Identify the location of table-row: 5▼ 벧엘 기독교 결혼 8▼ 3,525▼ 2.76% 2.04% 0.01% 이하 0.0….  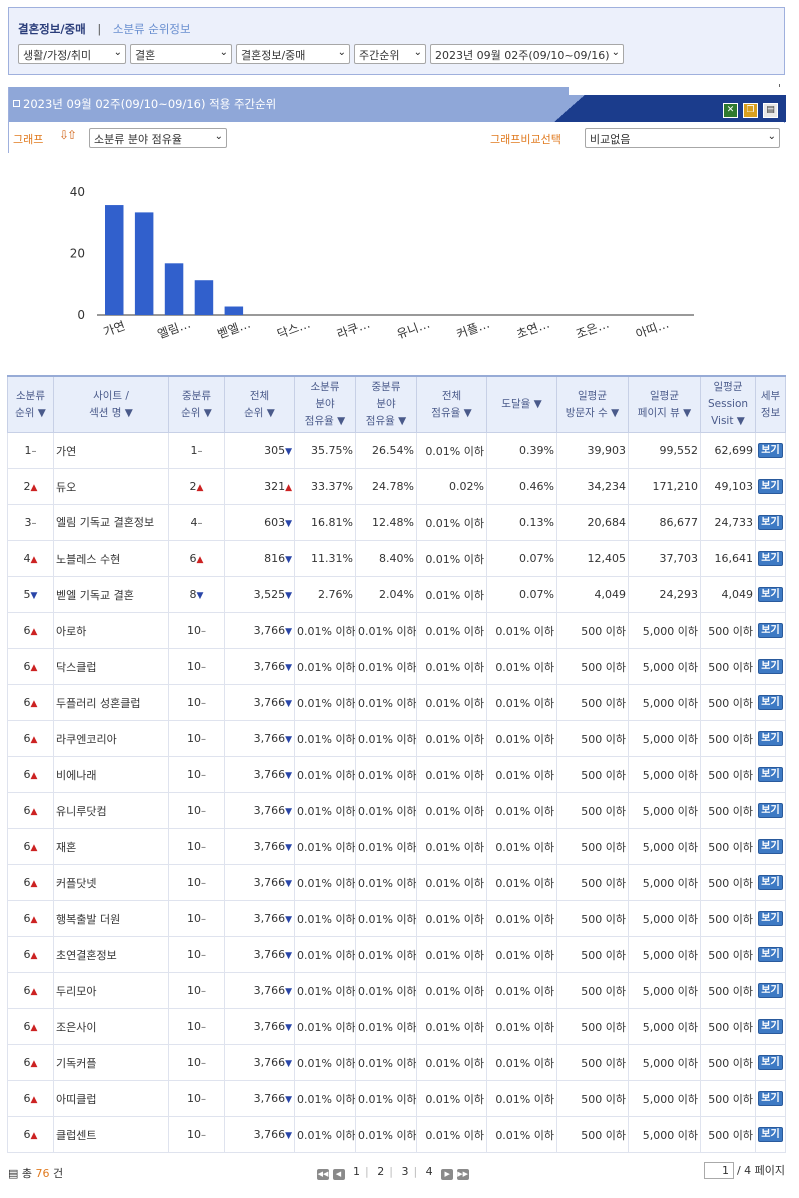
(396, 594).